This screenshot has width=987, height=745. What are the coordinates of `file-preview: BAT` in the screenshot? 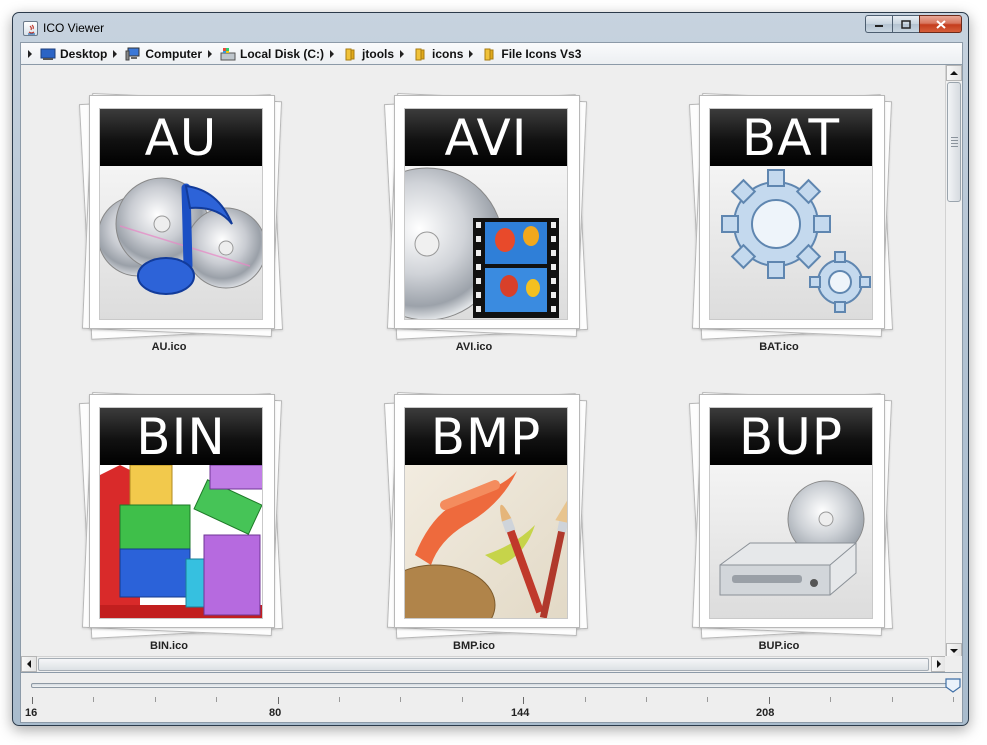 It's located at (791, 216).